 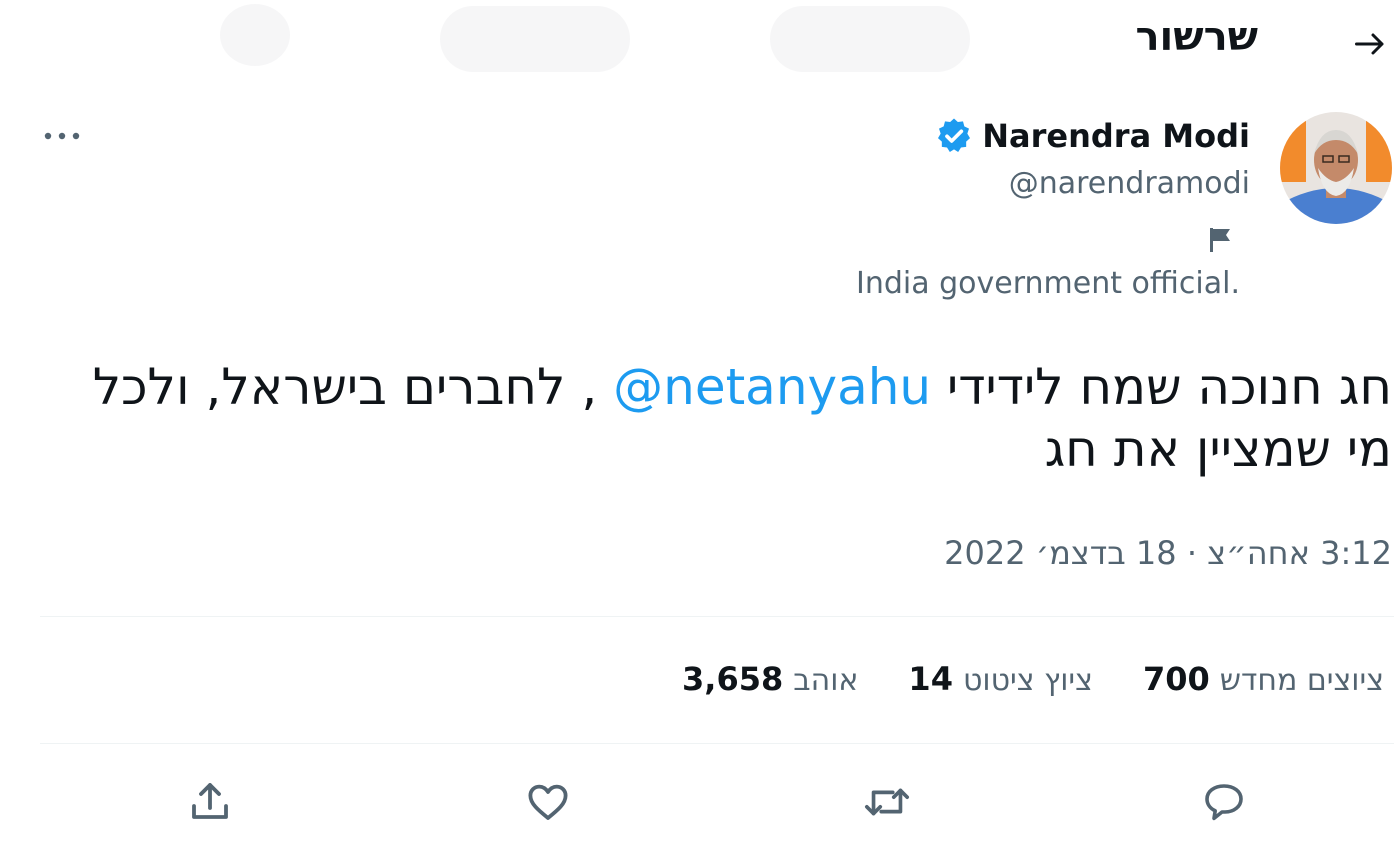 I want to click on reply-button, so click(x=1224, y=802).